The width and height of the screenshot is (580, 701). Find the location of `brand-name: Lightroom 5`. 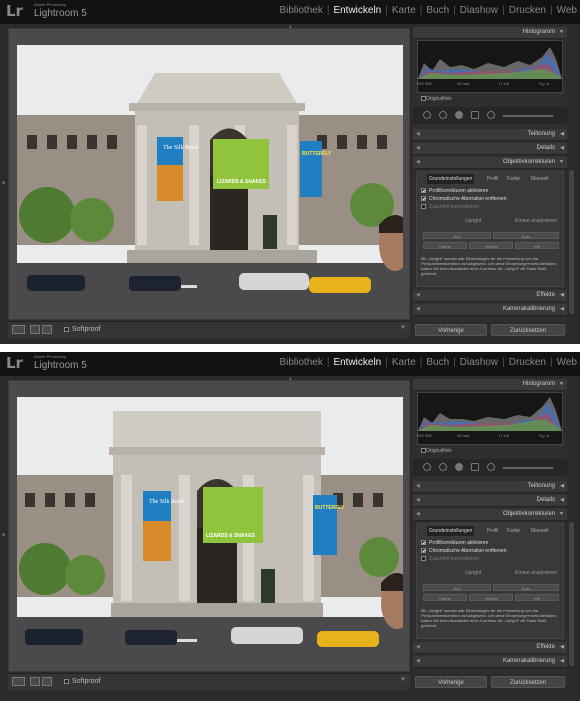

brand-name: Lightroom 5 is located at coordinates (60, 365).